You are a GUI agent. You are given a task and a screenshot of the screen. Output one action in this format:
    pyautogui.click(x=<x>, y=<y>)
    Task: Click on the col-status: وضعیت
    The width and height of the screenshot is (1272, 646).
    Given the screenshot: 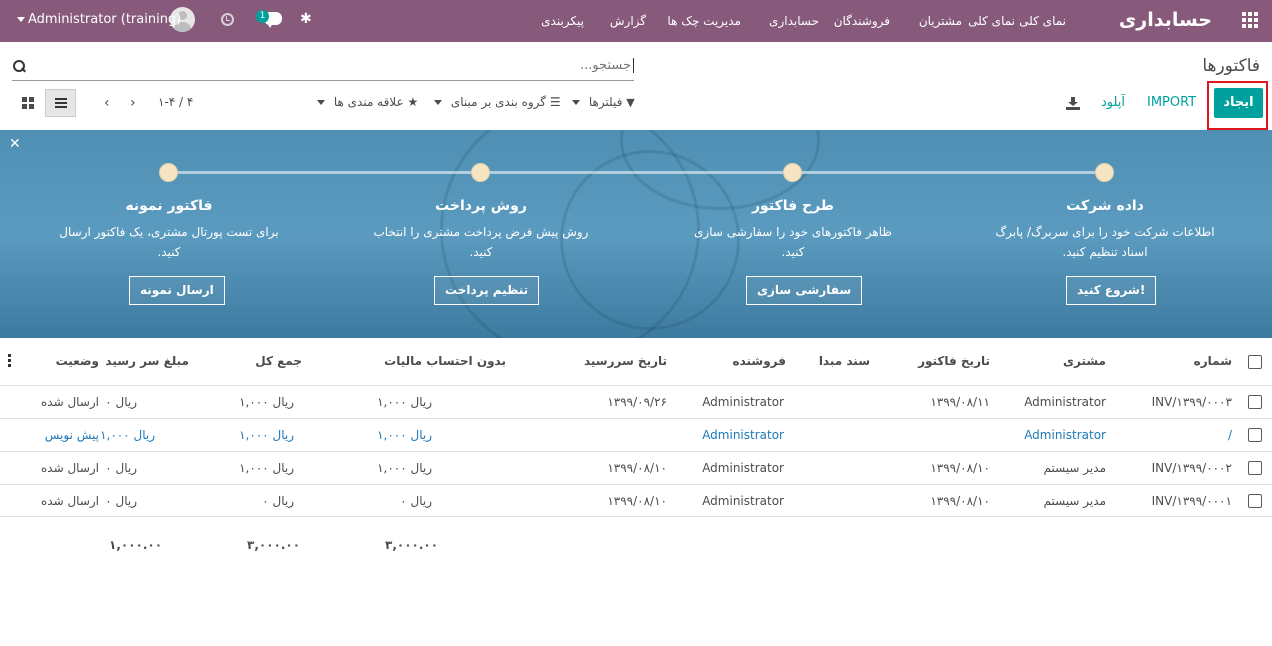 What is the action you would take?
    pyautogui.click(x=77, y=361)
    